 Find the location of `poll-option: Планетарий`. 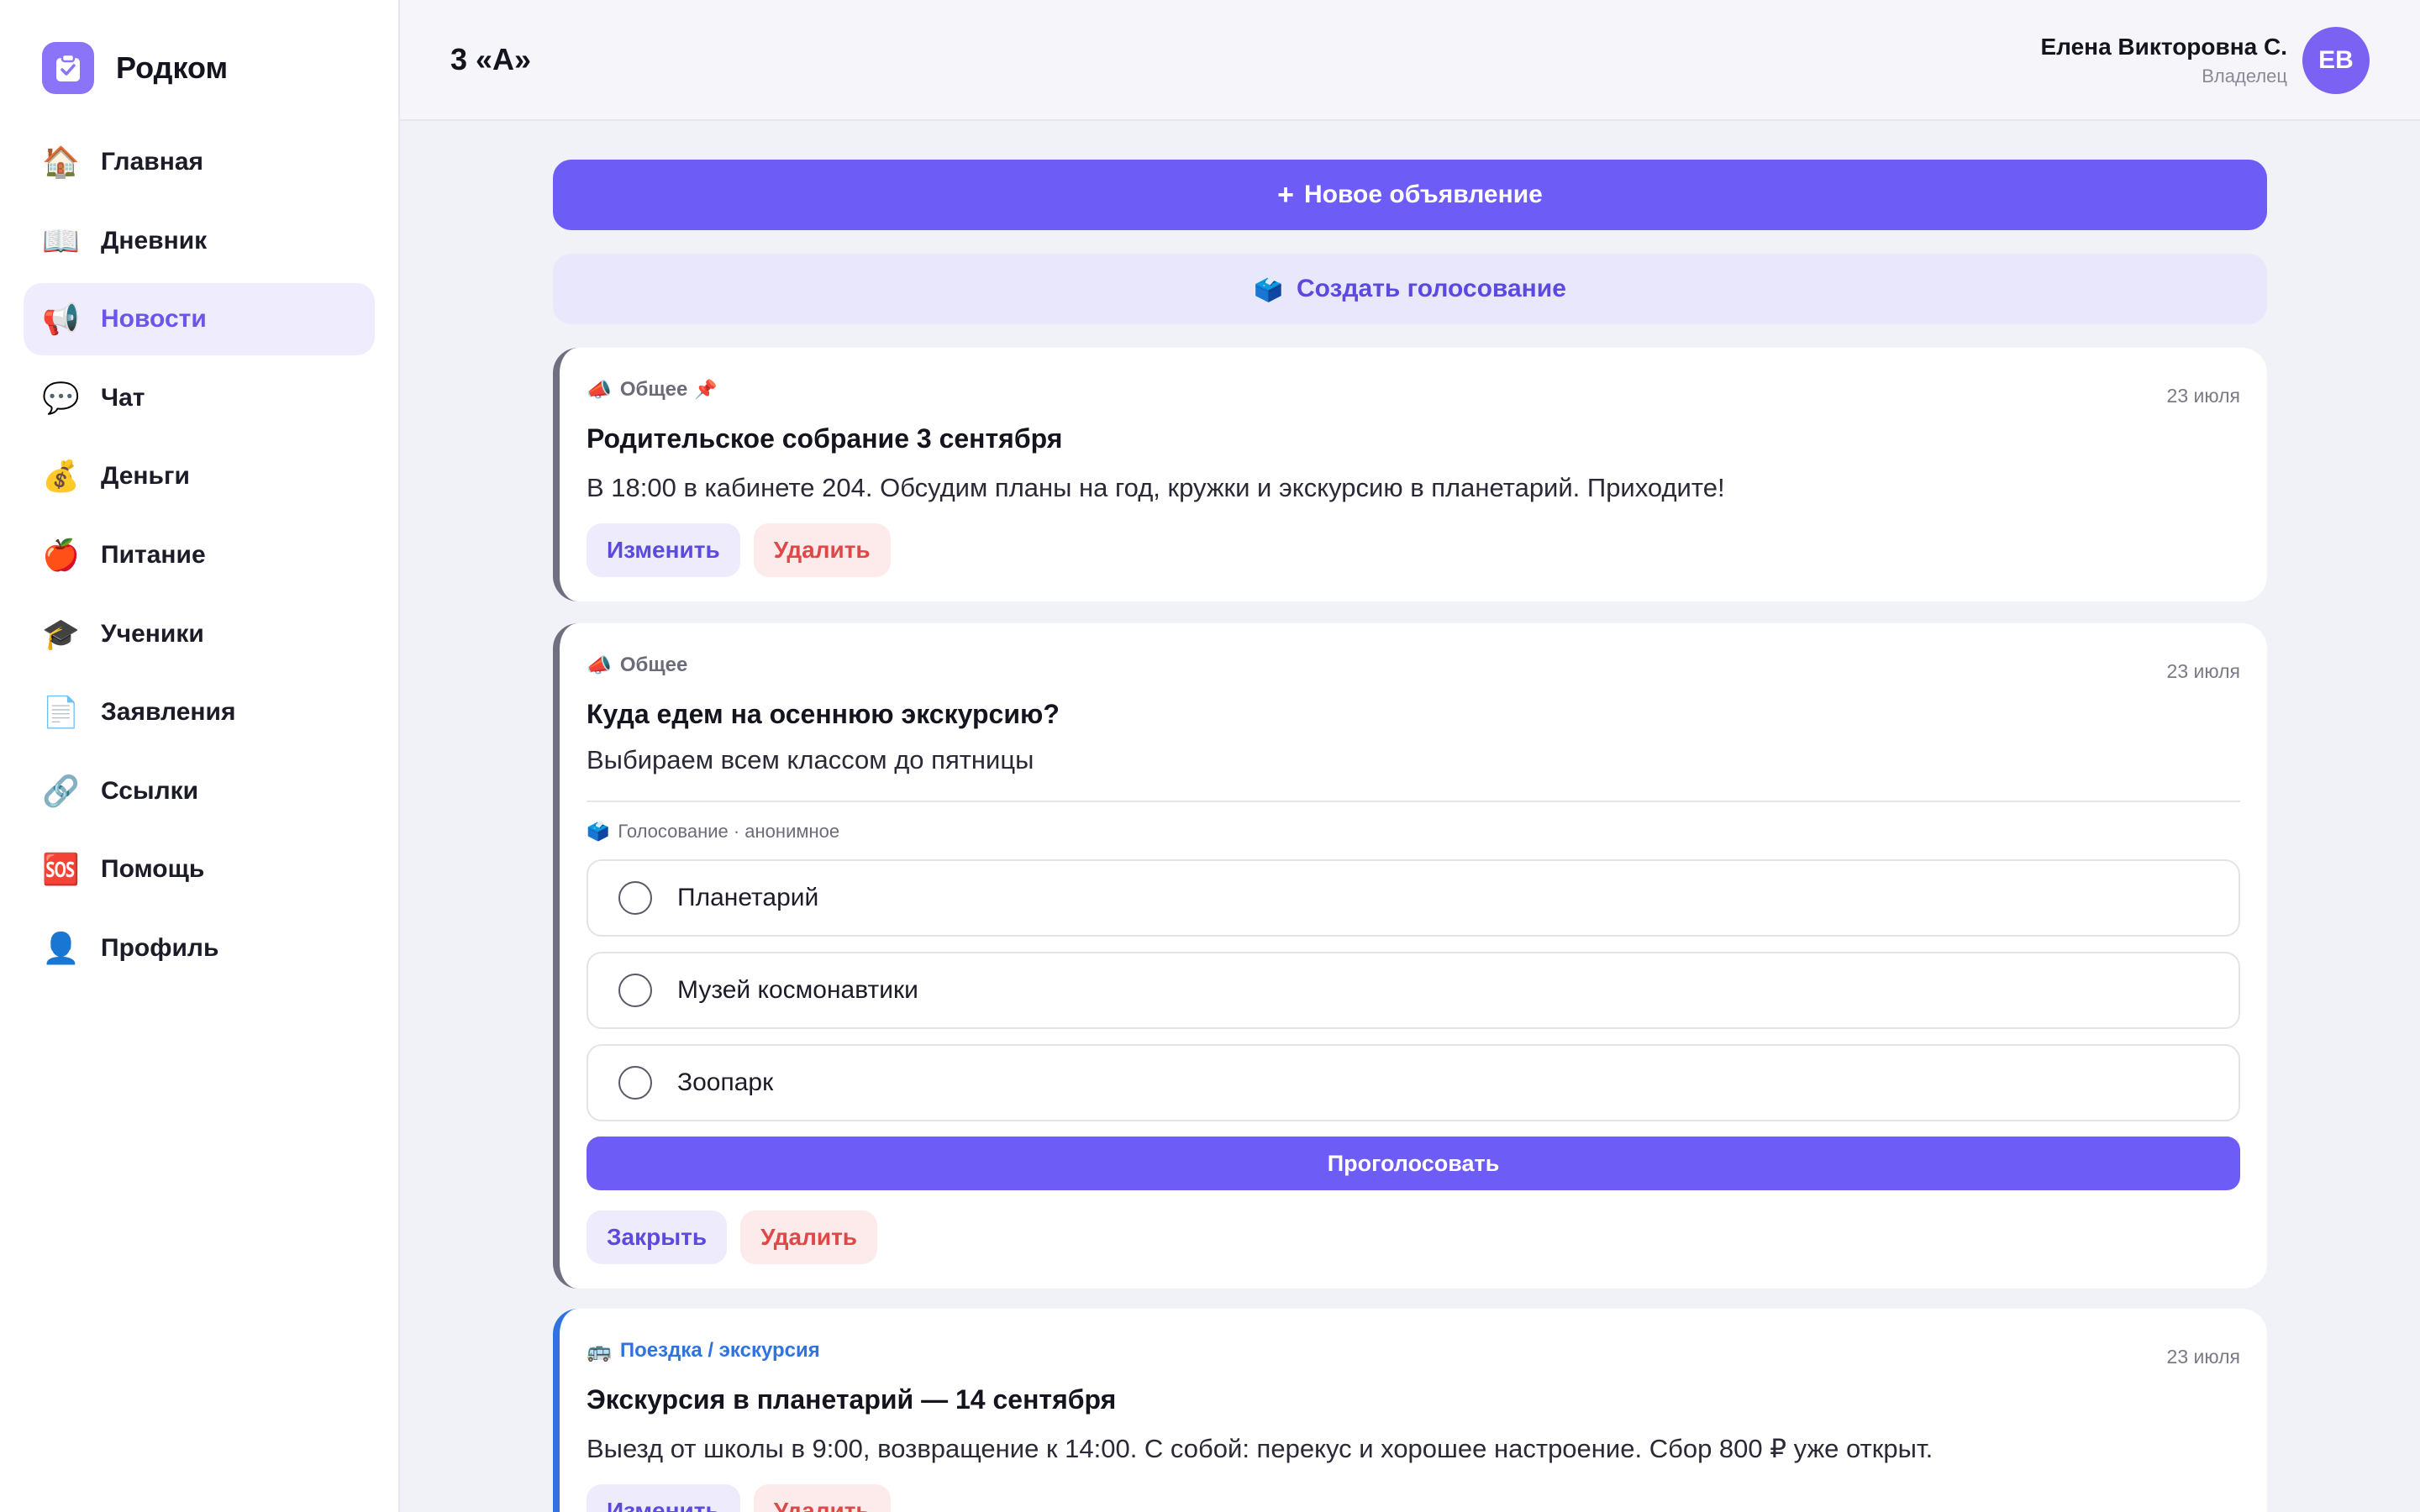

poll-option: Планетарий is located at coordinates (1413, 898).